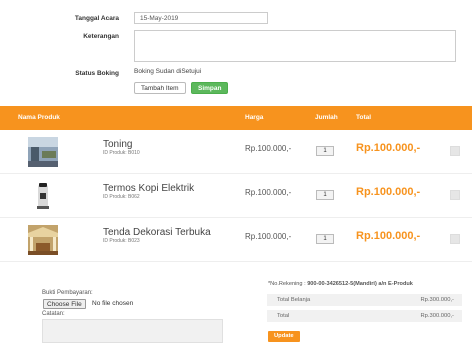 This screenshot has width=472, height=351. Describe the element at coordinates (96, 18) in the screenshot. I see `tanggal-label: Tanggal Acara` at that location.